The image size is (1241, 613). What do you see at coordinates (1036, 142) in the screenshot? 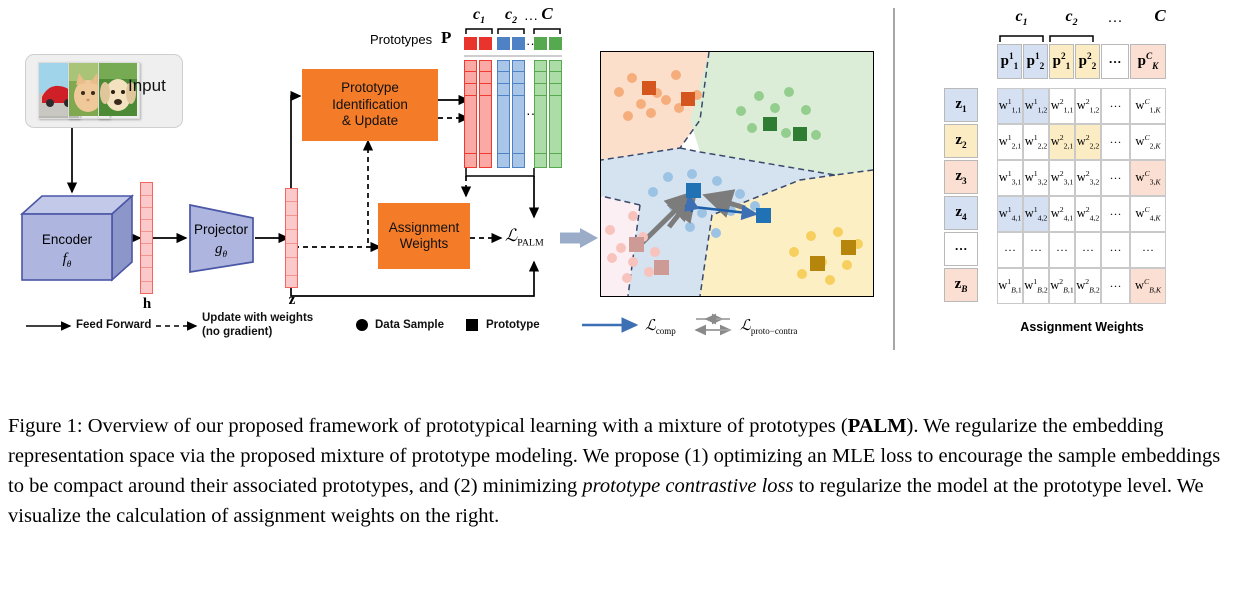
I see `table-cell: w12,2` at bounding box center [1036, 142].